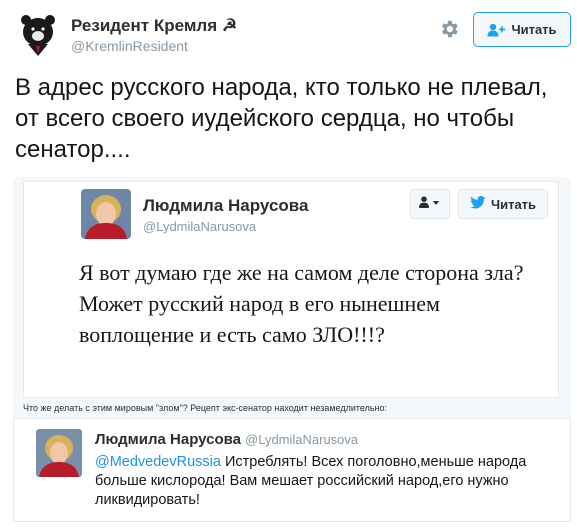 This screenshot has width=577, height=528. I want to click on user-dropdown-button, so click(430, 204).